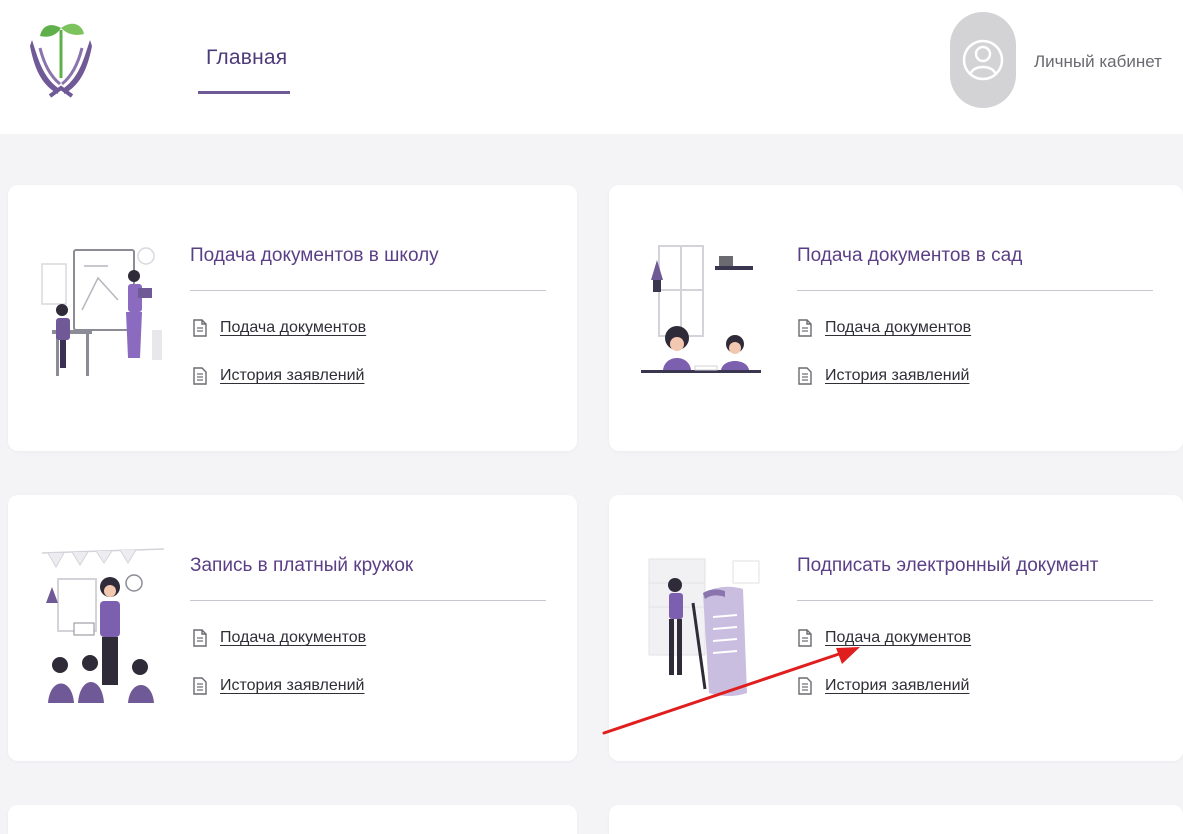 The height and width of the screenshot is (834, 1183). Describe the element at coordinates (244, 92) in the screenshot. I see `nav-tab-active-underline` at that location.